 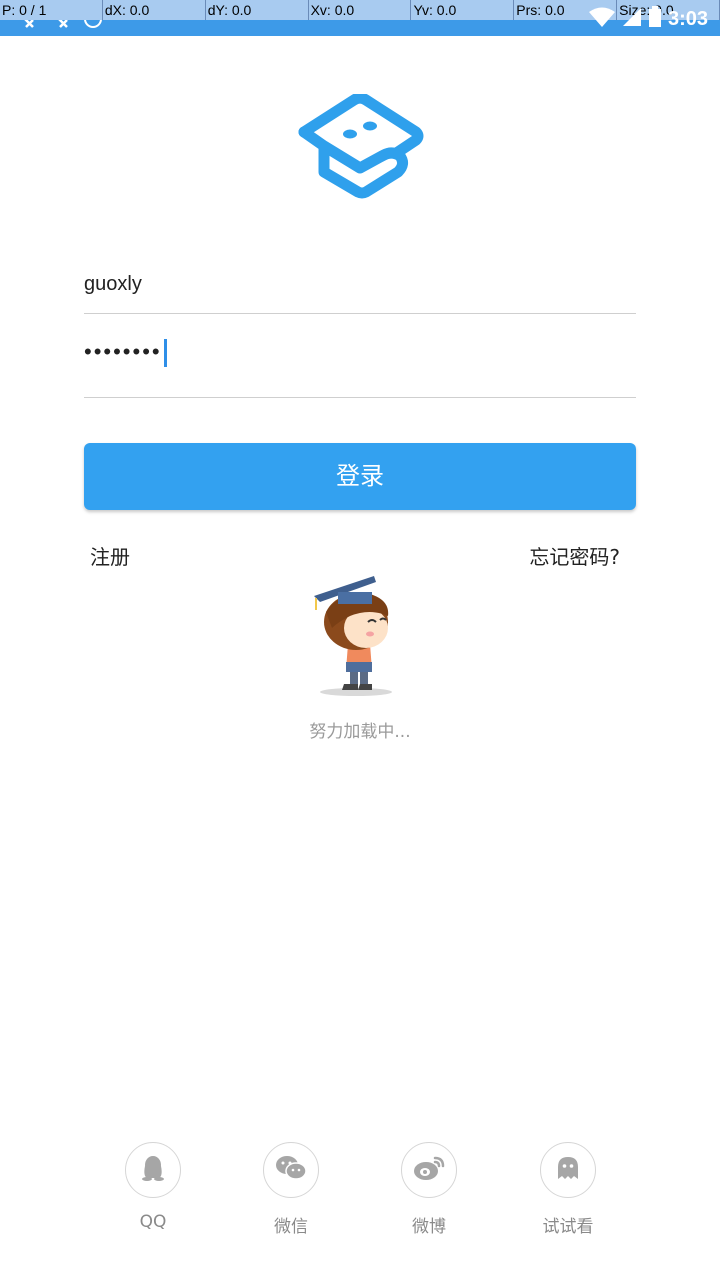 I want to click on status-right: 3:03, so click(x=648, y=19).